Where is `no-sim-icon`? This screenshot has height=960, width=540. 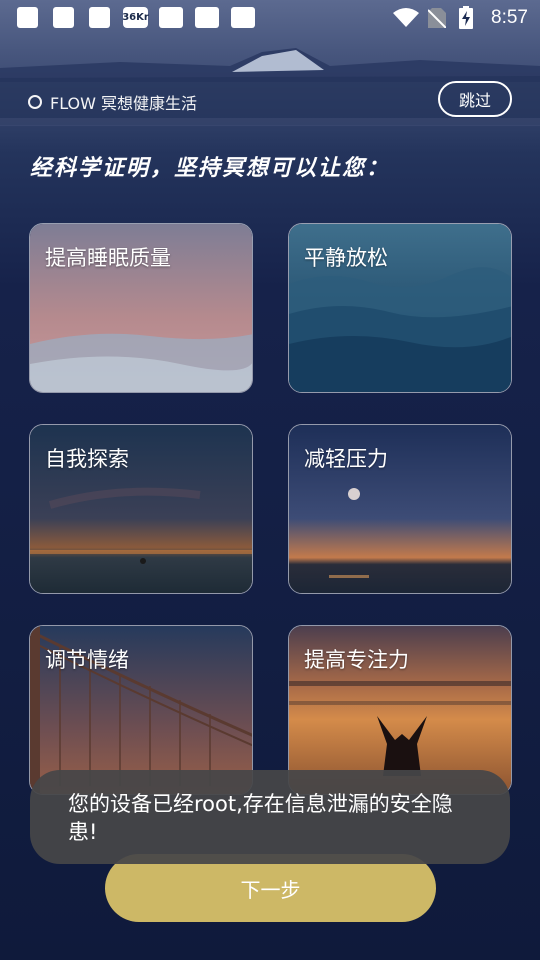 no-sim-icon is located at coordinates (437, 18).